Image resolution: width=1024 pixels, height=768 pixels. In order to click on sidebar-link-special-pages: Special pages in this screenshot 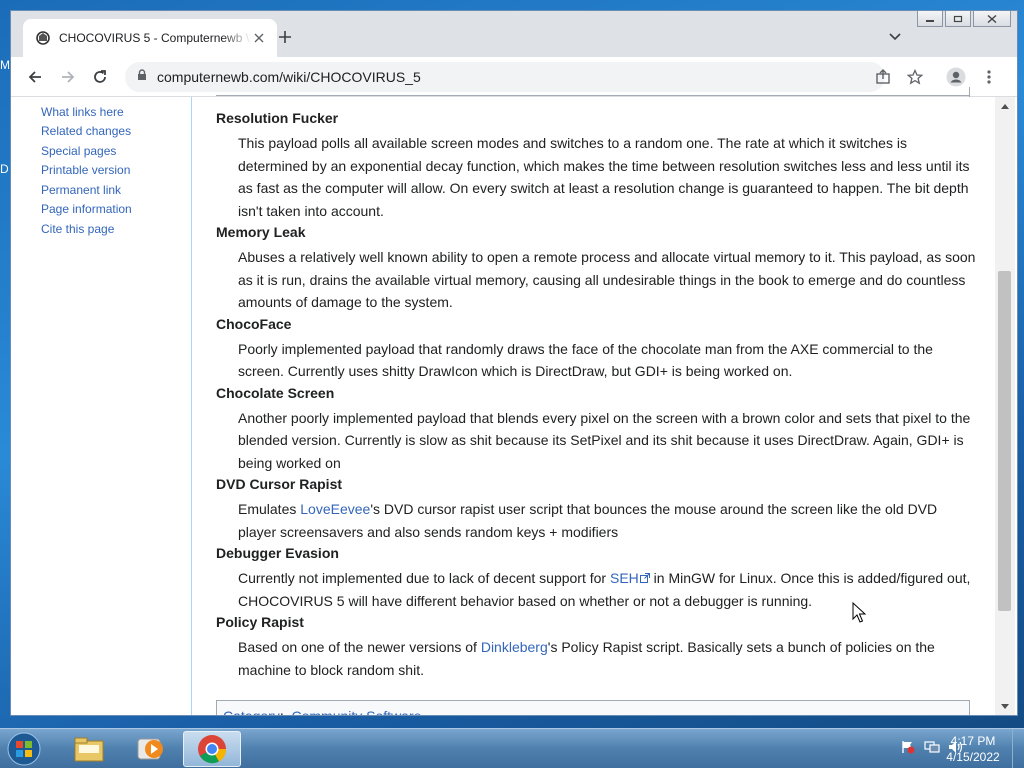, I will do `click(78, 151)`.